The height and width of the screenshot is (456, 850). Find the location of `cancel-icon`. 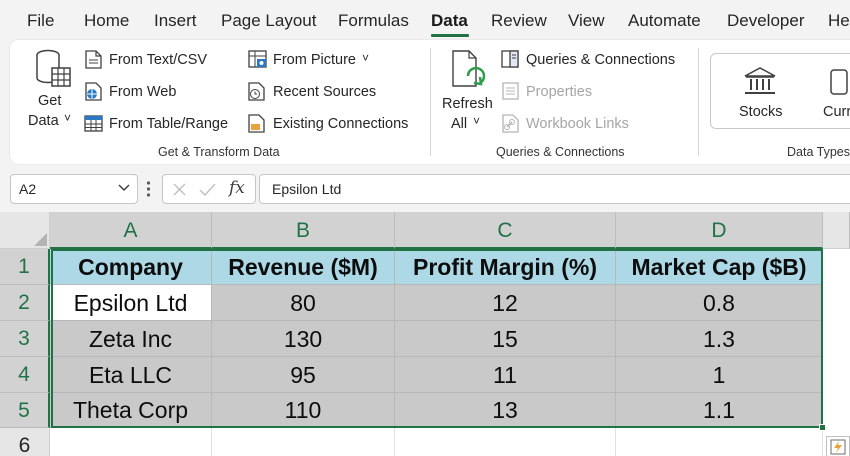

cancel-icon is located at coordinates (179, 189).